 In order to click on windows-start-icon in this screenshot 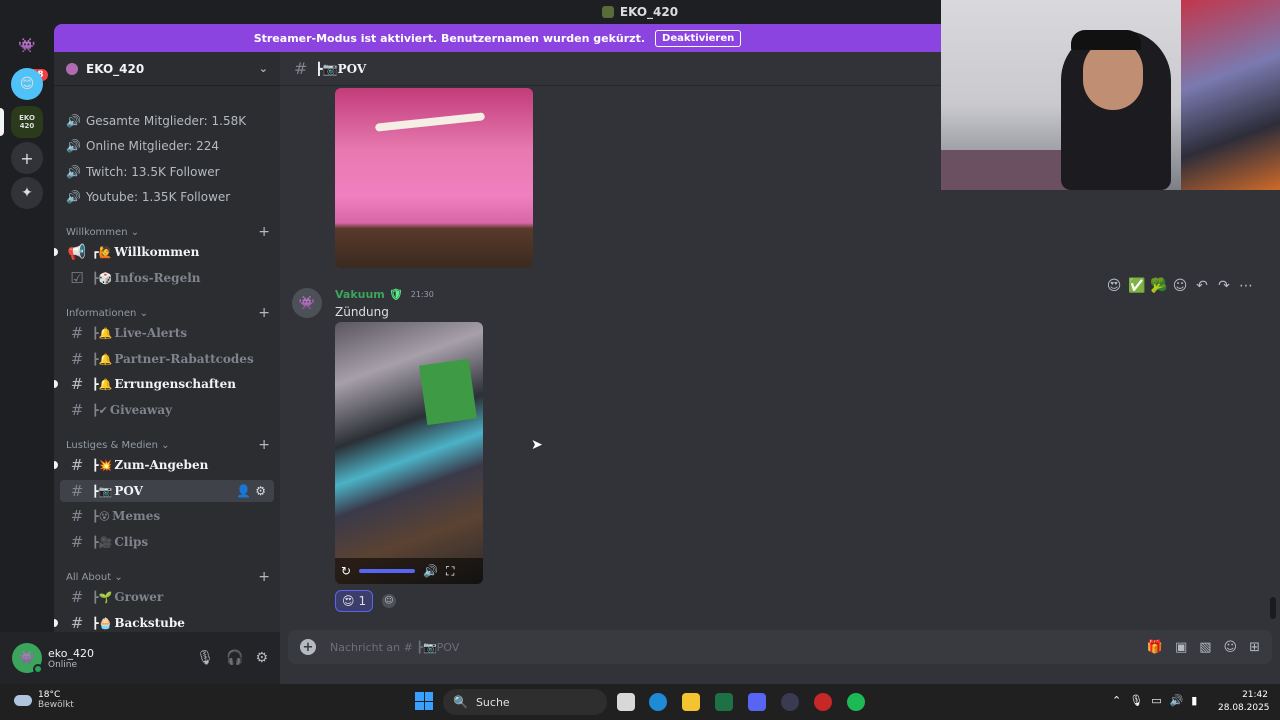, I will do `click(424, 701)`.